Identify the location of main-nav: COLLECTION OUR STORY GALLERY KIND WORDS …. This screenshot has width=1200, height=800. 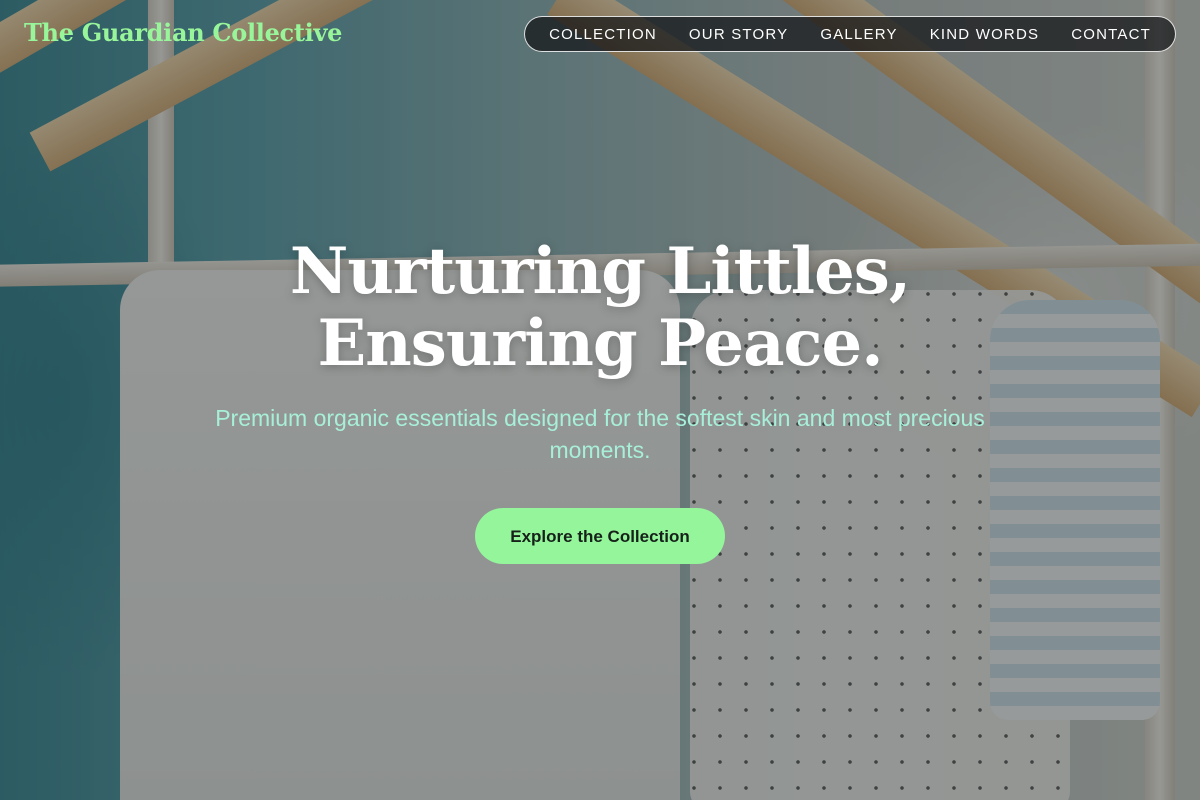
(850, 34).